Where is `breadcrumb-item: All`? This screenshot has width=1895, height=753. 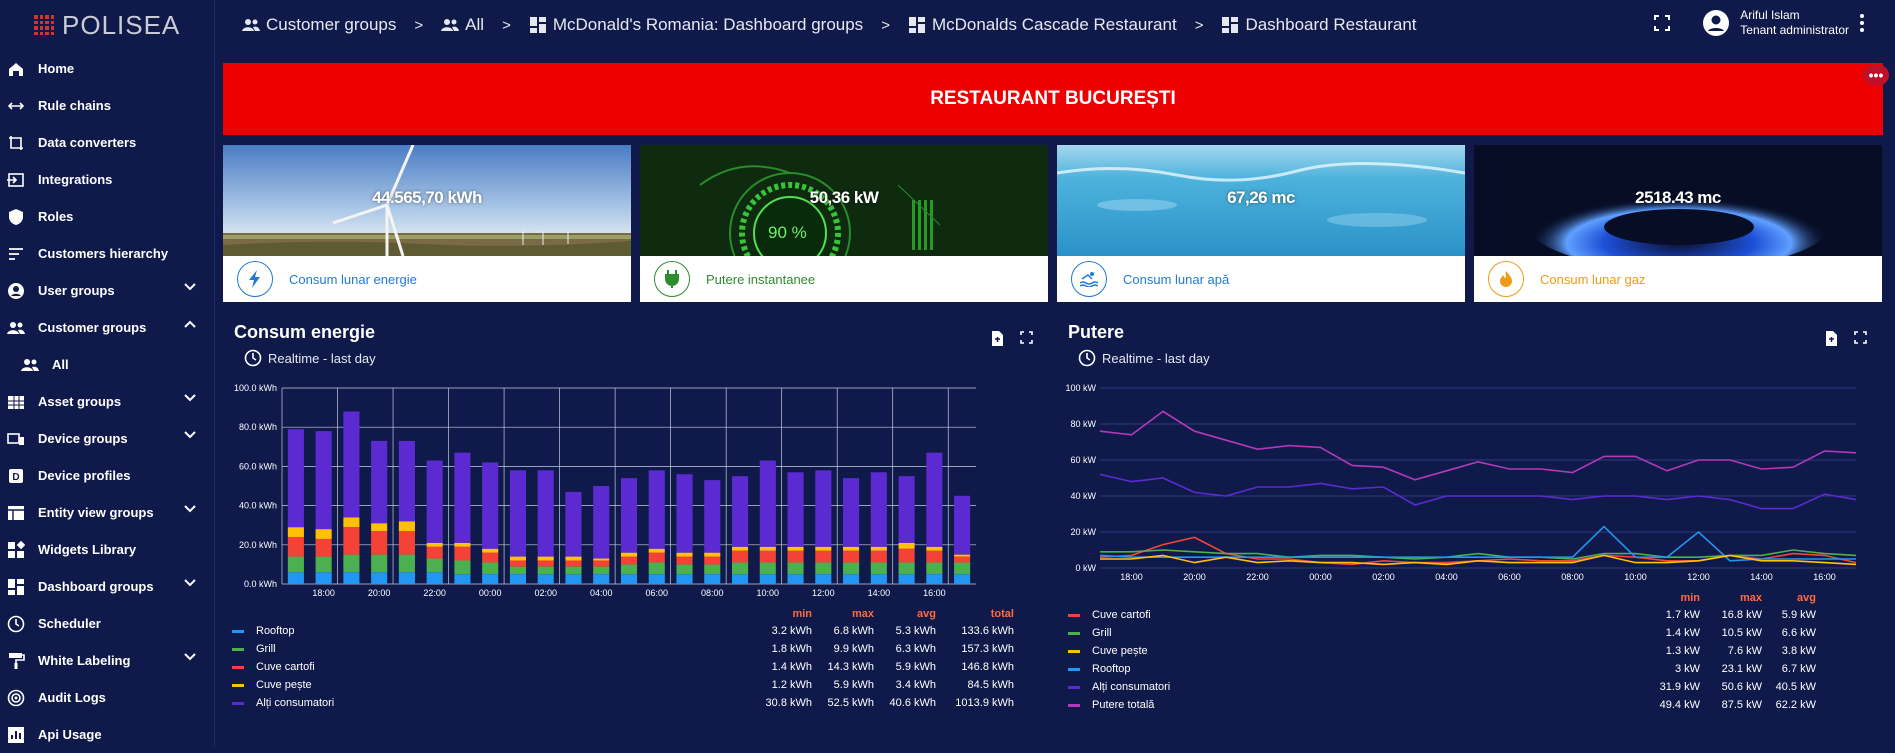 breadcrumb-item: All is located at coordinates (462, 25).